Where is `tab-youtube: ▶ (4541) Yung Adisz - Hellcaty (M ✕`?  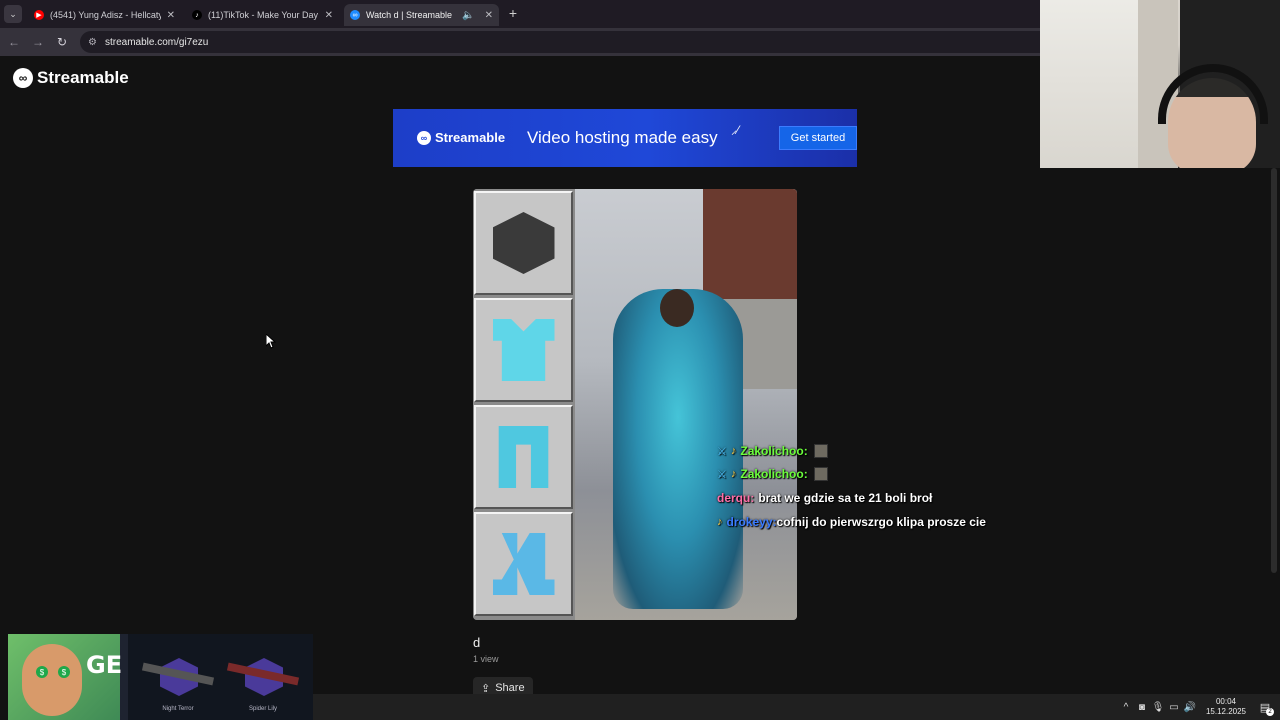
tab-youtube: ▶ (4541) Yung Adisz - Hellcaty (M ✕ is located at coordinates (104, 15).